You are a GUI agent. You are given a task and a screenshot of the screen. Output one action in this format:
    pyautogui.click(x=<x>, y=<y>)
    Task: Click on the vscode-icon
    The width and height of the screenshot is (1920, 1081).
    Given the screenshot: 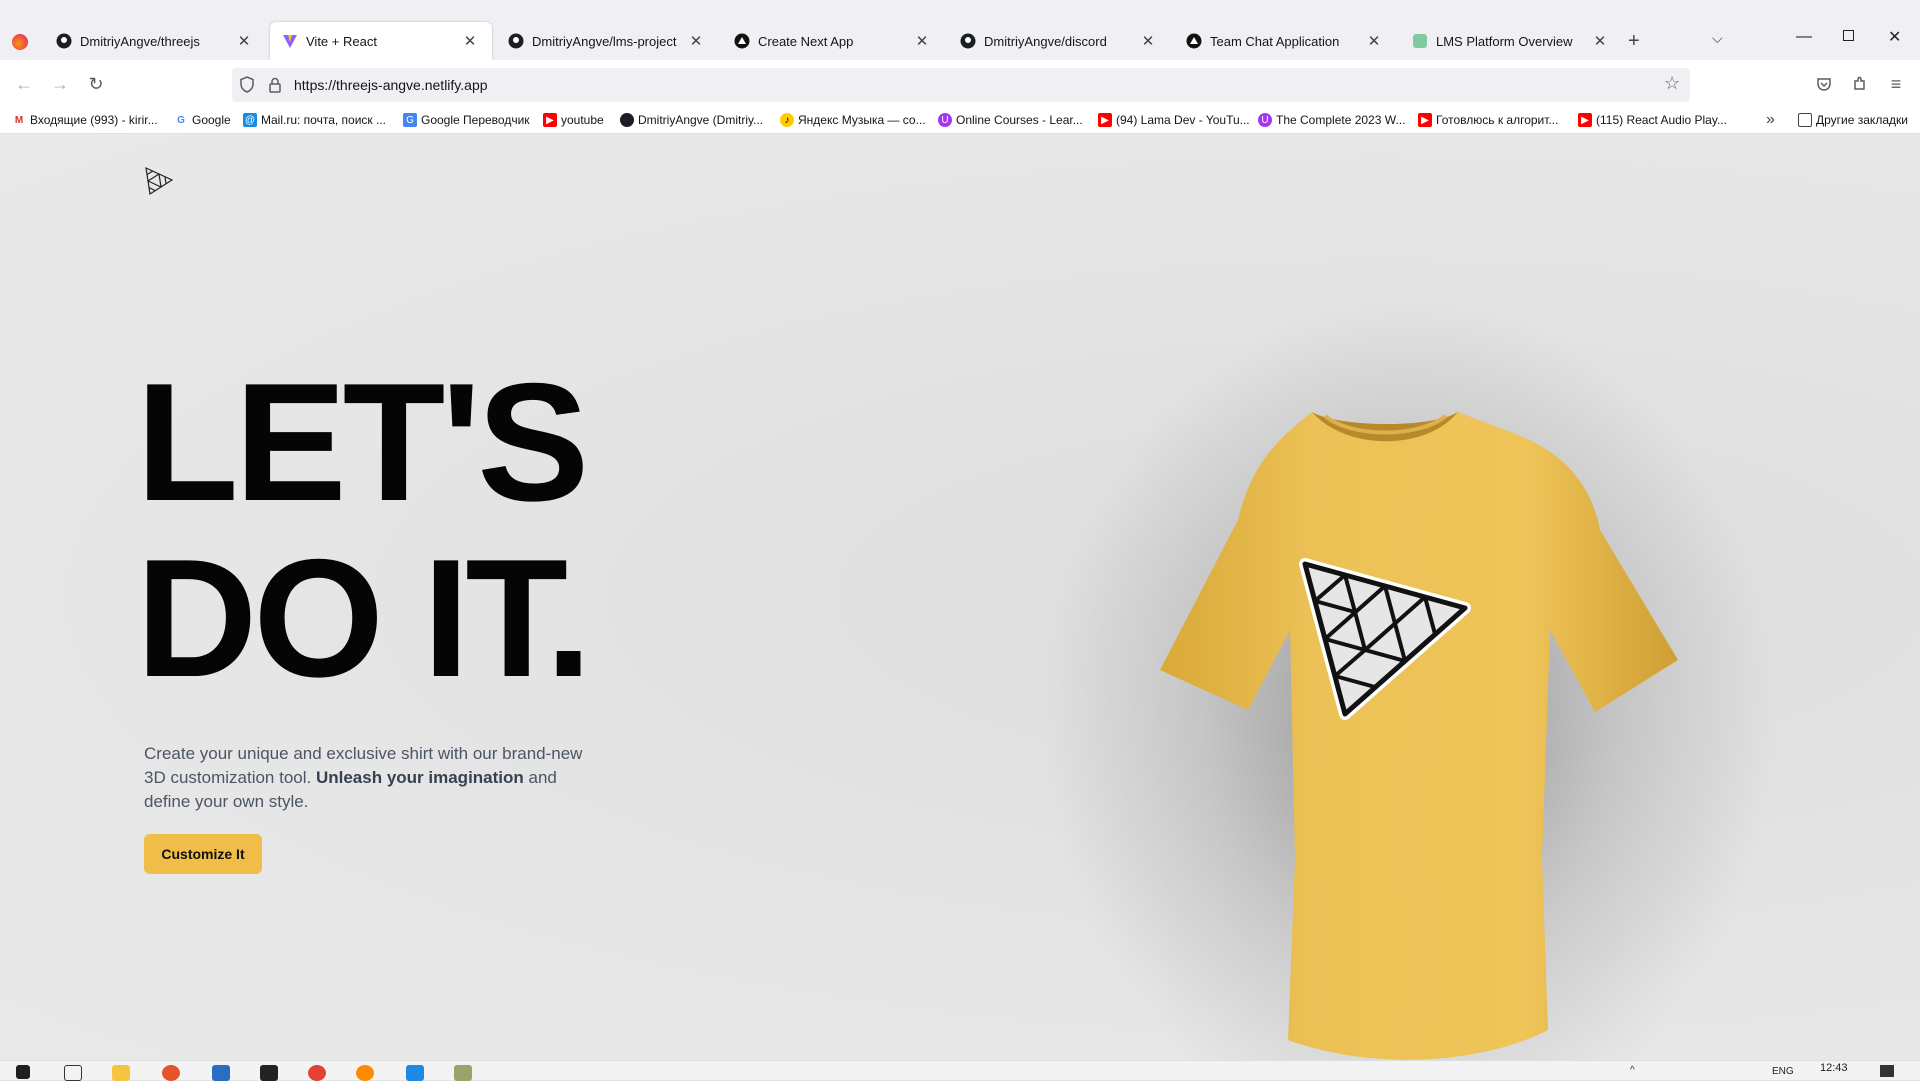 What is the action you would take?
    pyautogui.click(x=415, y=1073)
    